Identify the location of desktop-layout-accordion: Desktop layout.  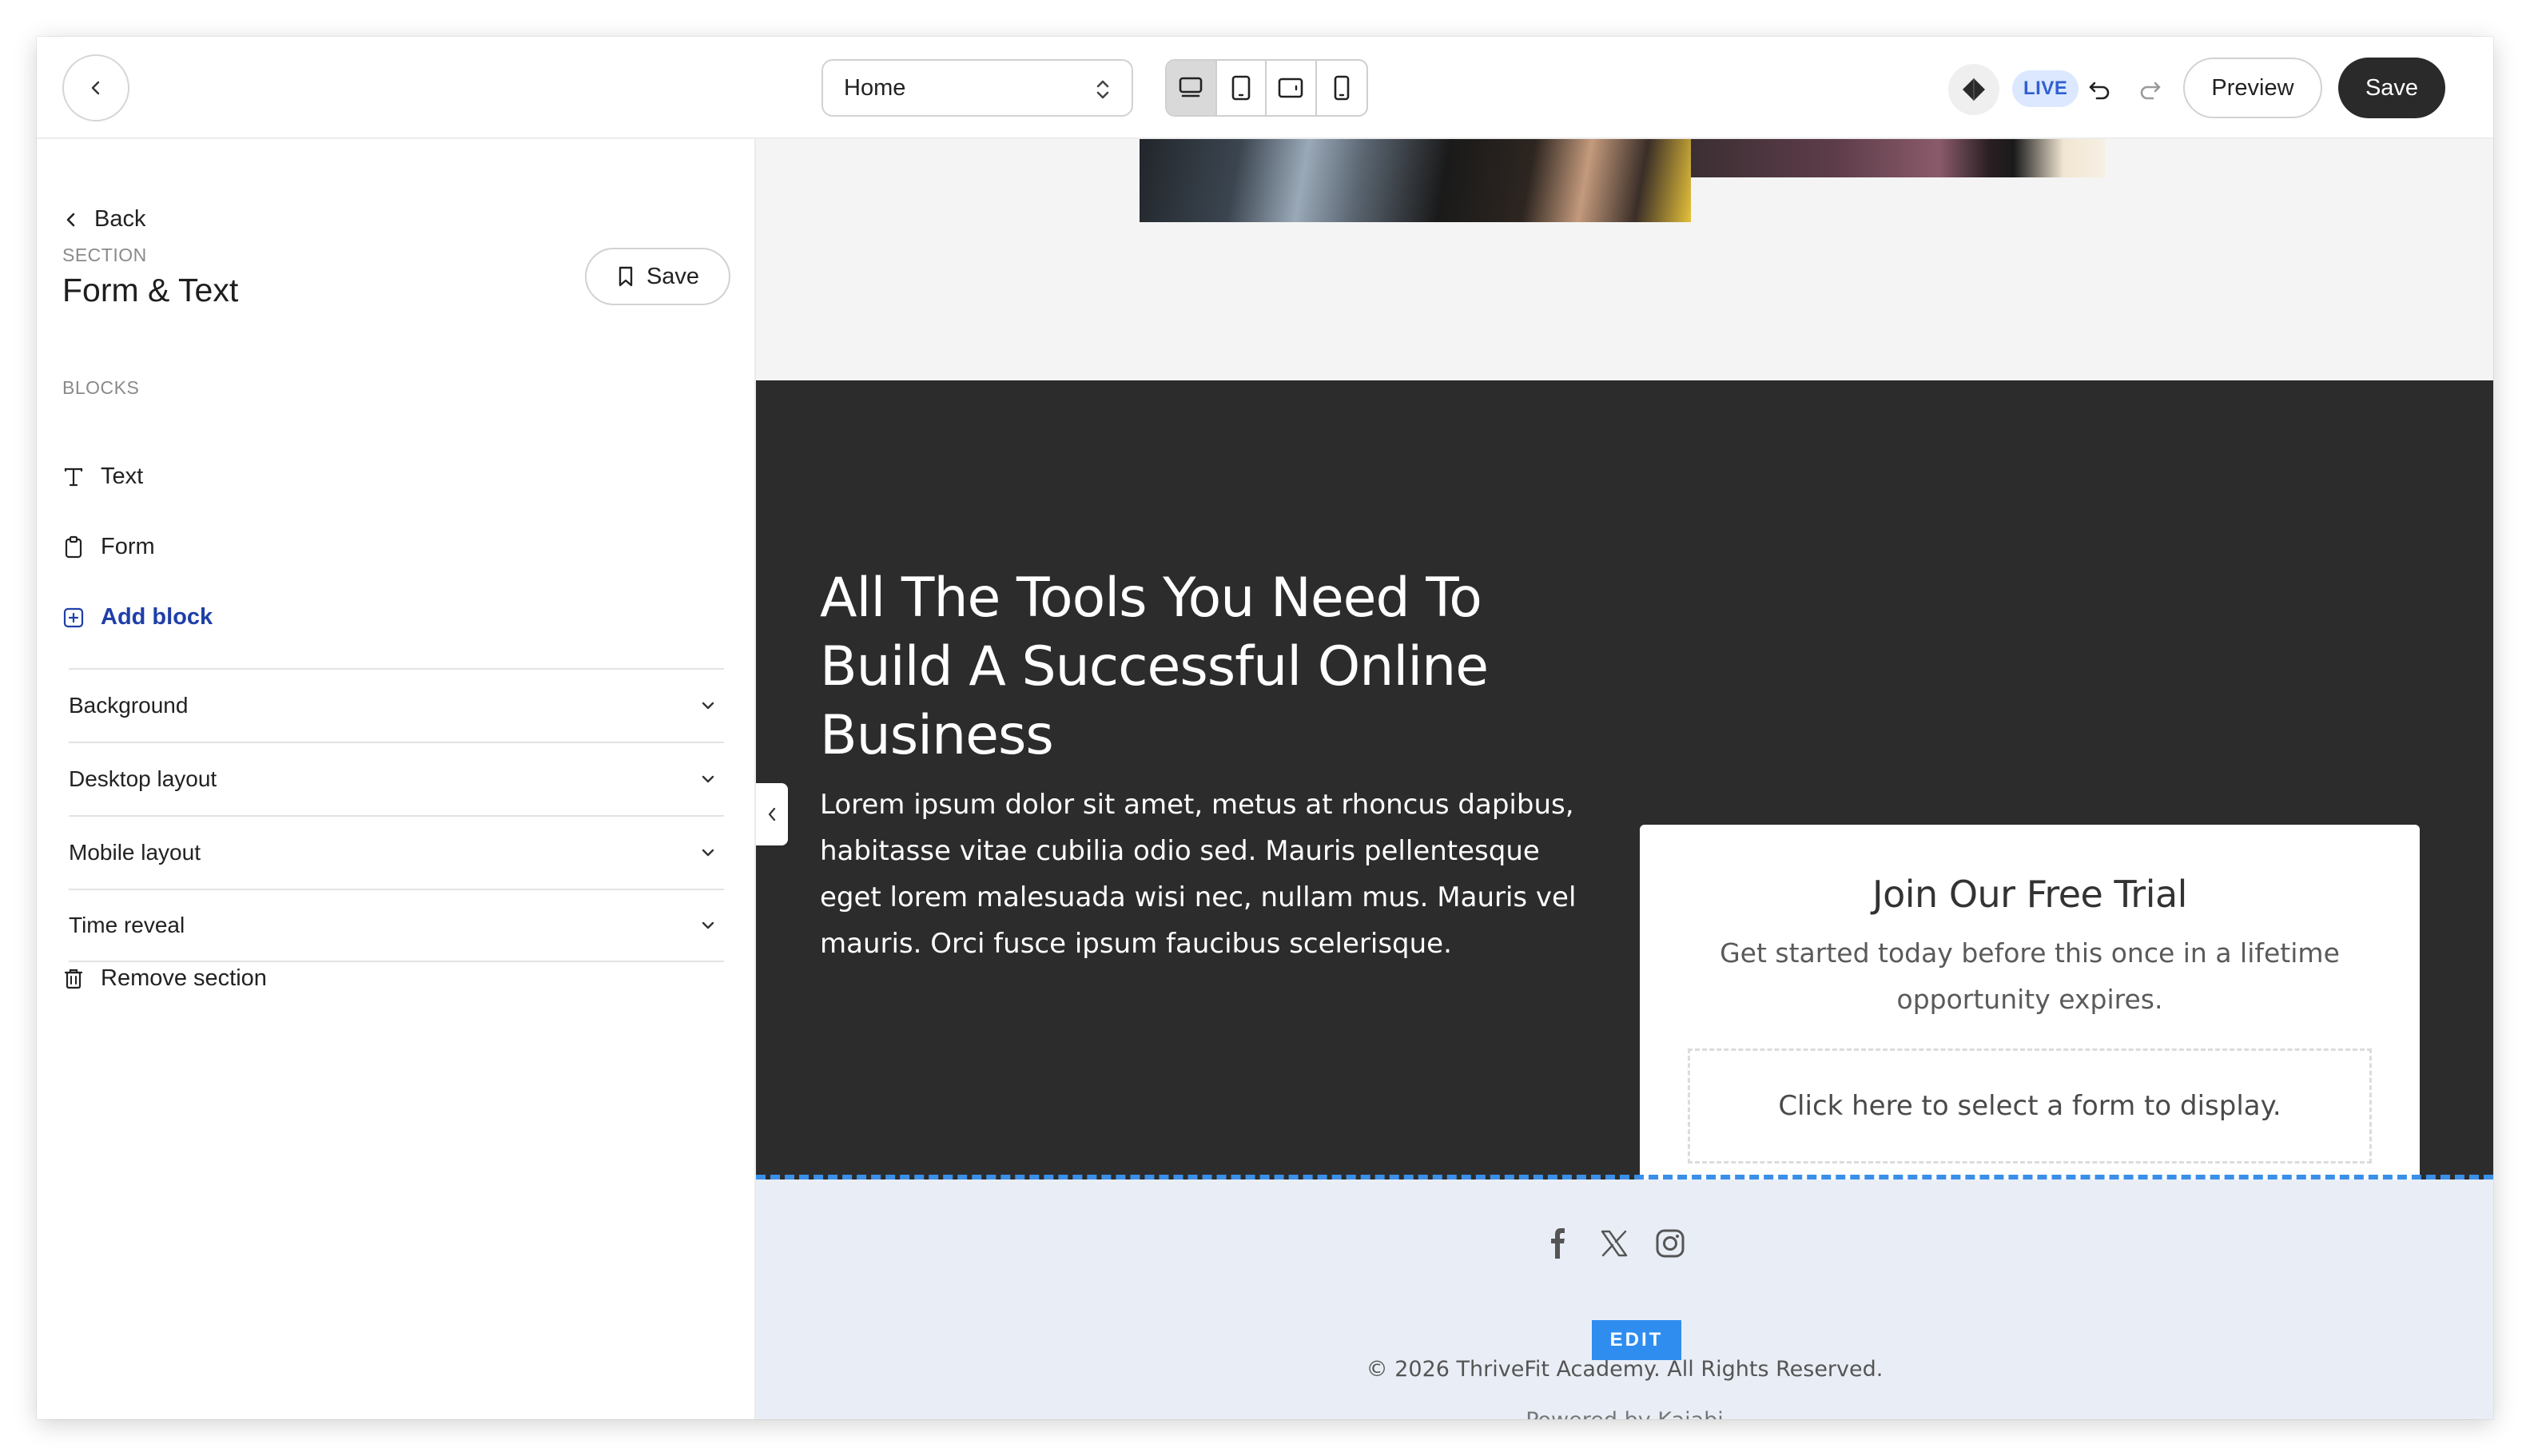
(397, 778).